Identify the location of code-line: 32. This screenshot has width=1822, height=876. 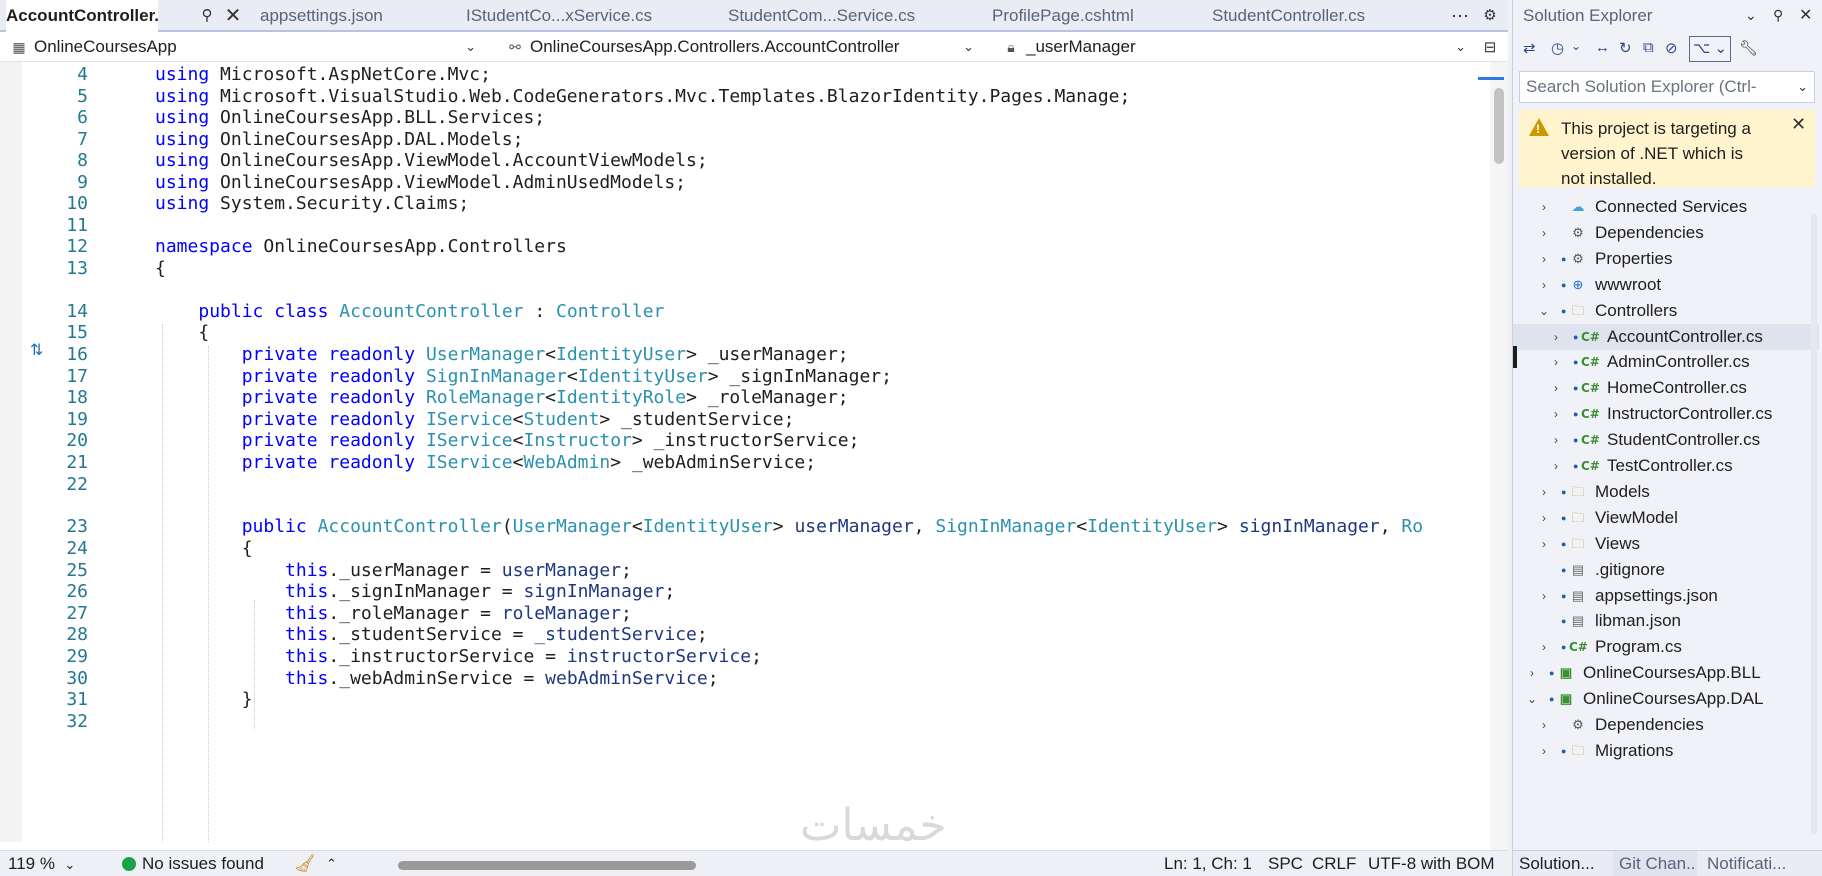
(745, 721).